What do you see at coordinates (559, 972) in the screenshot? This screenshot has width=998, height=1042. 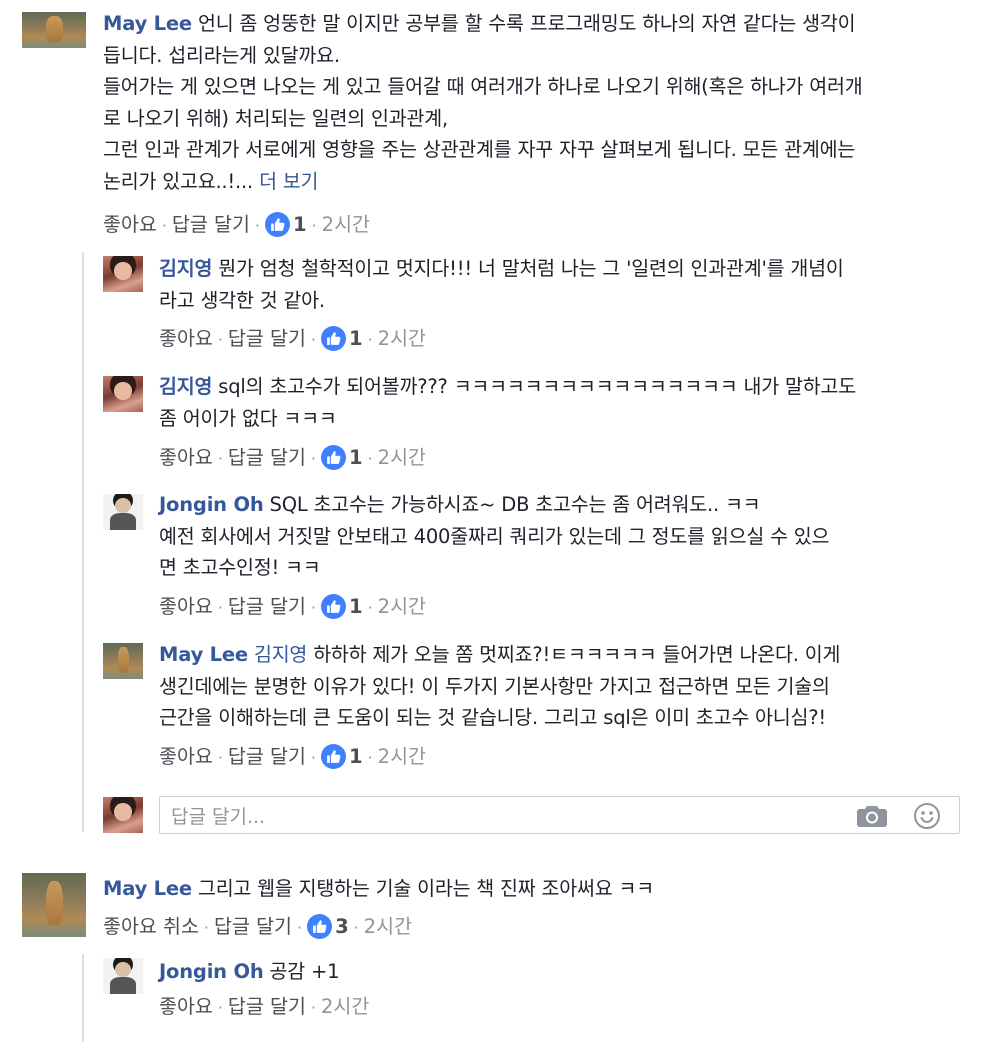 I see `reply: Jongin Oh 공감 +1` at bounding box center [559, 972].